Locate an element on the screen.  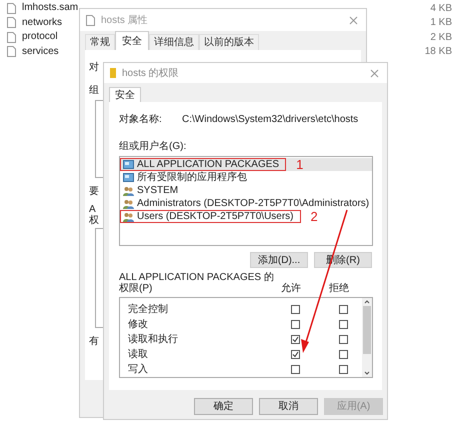
label: 权限(P) is located at coordinates (136, 289).